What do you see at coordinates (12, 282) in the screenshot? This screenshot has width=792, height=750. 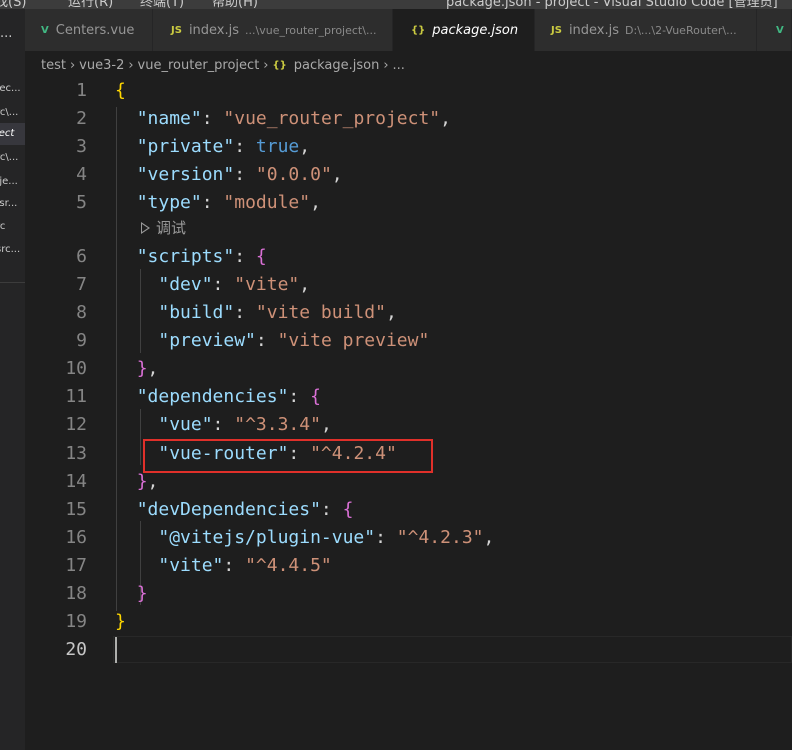 I see `sidebar-divider` at bounding box center [12, 282].